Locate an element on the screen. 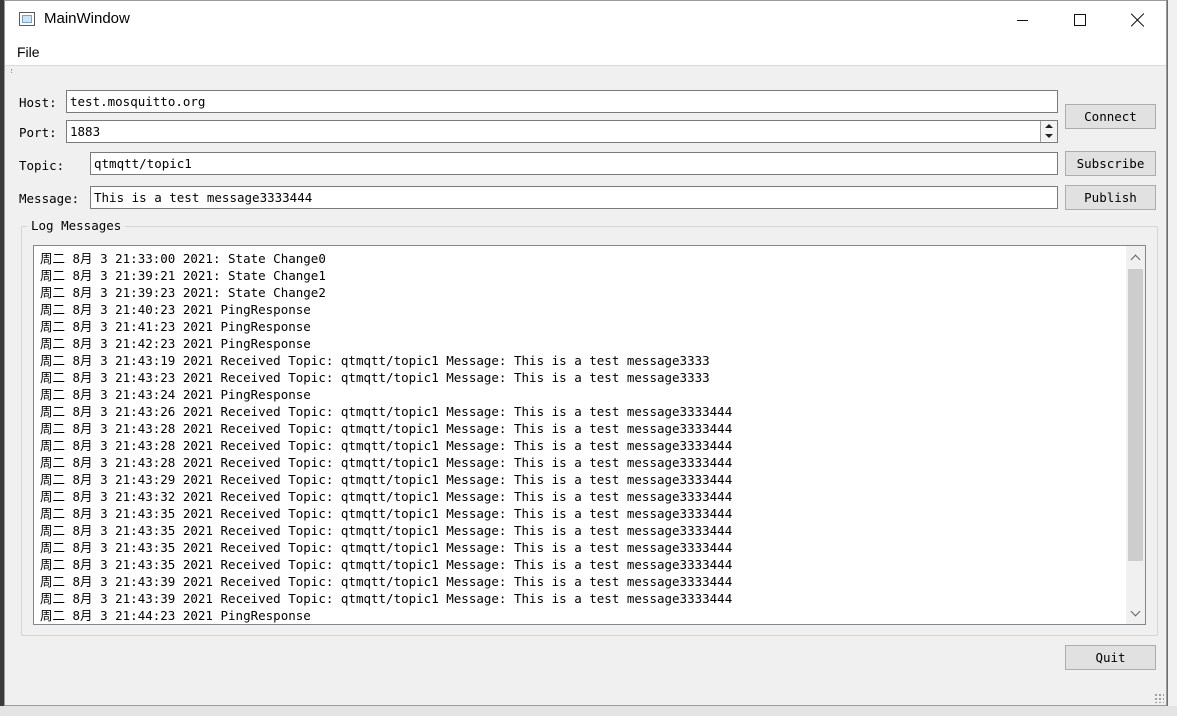  log-line: 周二 8月 3 21:44:23 2021 PingResponse is located at coordinates (175, 615).